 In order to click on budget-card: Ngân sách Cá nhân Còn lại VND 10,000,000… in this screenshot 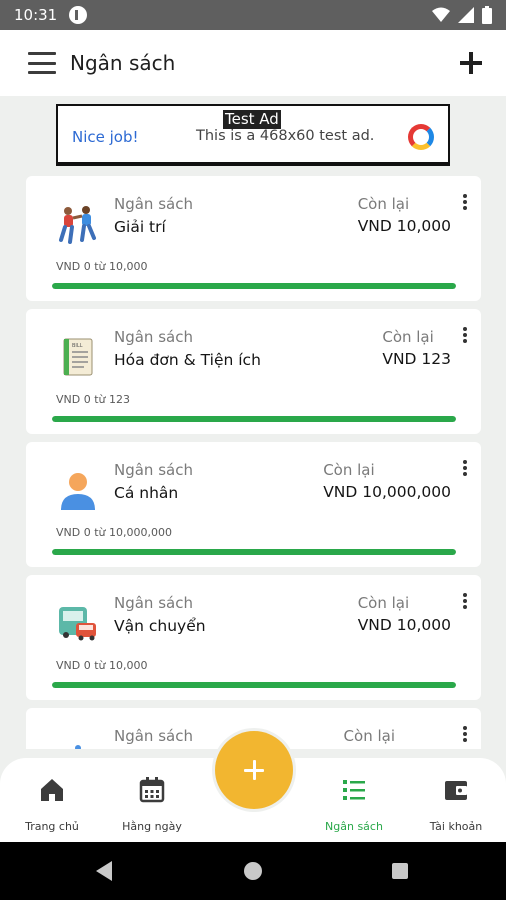, I will do `click(253, 504)`.